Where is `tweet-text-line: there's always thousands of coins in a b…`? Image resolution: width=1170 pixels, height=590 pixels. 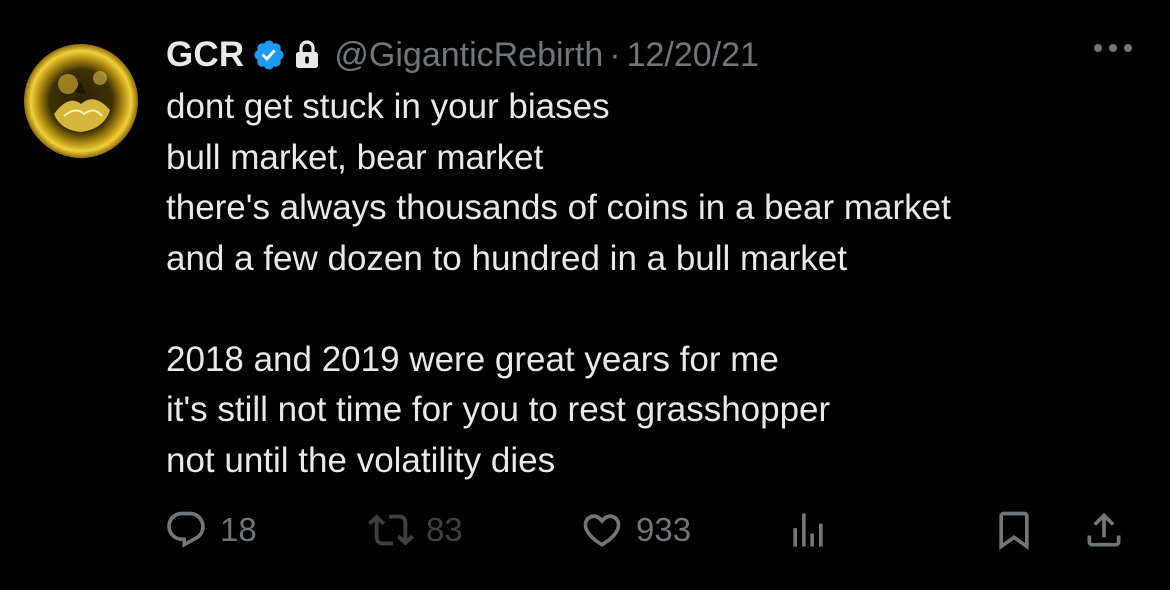 tweet-text-line: there's always thousands of coins in a b… is located at coordinates (558, 207).